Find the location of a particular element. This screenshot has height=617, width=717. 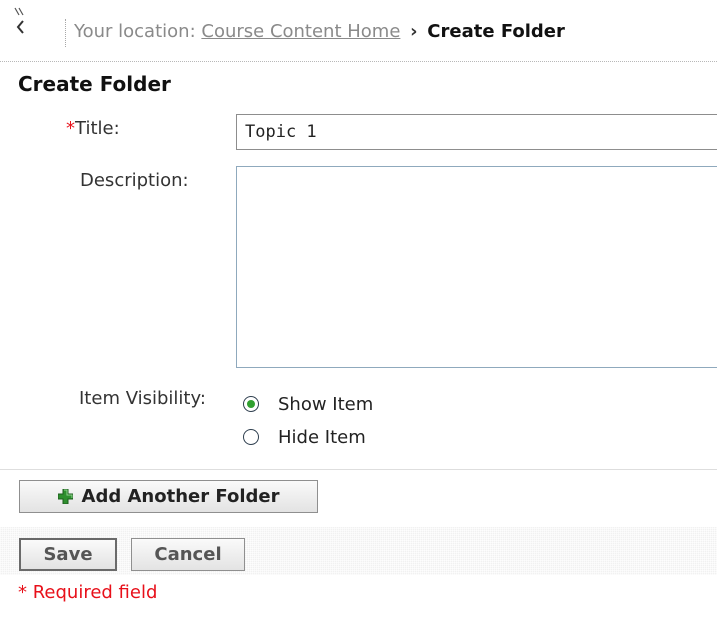

required-field-note: * Required field is located at coordinates (88, 592).